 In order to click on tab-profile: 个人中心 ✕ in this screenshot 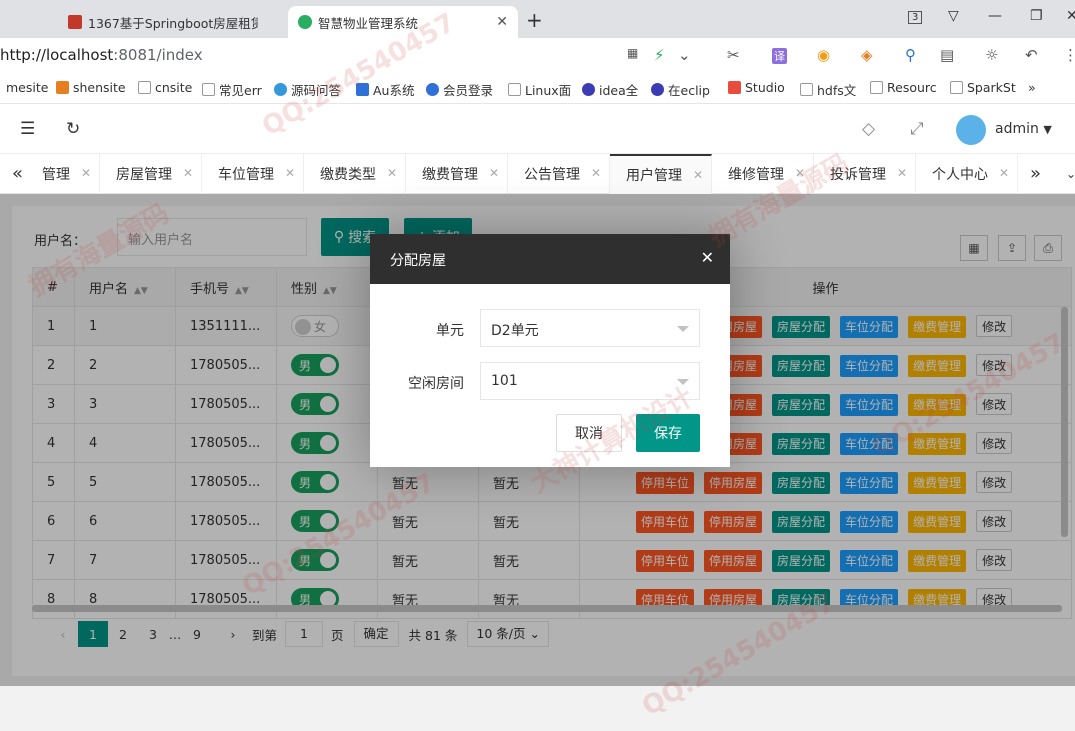, I will do `click(967, 174)`.